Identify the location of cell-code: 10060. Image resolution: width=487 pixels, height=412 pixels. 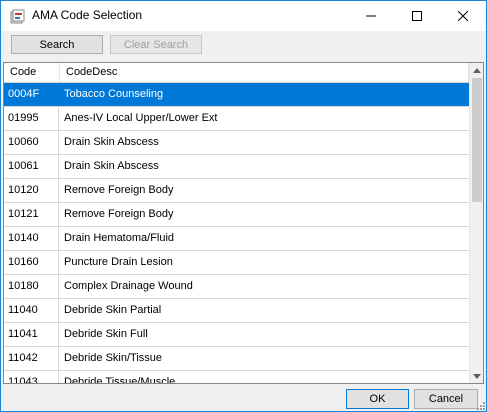
(31, 142).